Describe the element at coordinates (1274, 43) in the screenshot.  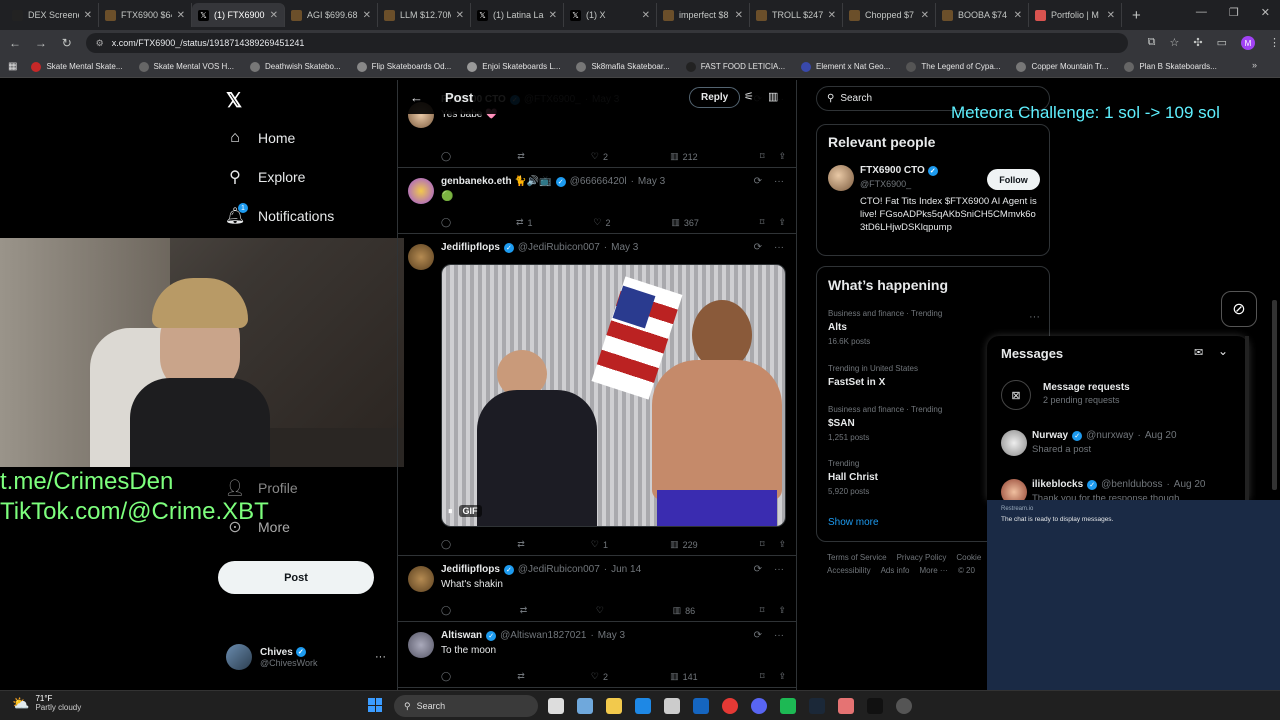
I see `browser-menu-icon: ⋮` at that location.